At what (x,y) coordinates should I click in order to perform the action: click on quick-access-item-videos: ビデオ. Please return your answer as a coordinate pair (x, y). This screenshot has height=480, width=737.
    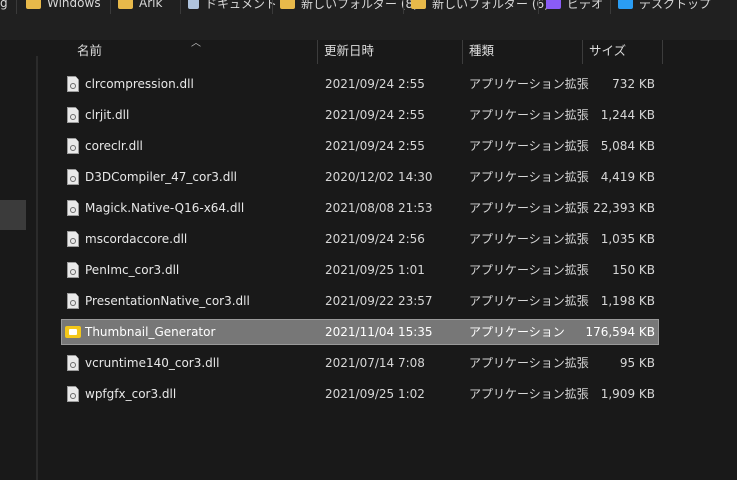
    Looking at the image, I should click on (574, 6).